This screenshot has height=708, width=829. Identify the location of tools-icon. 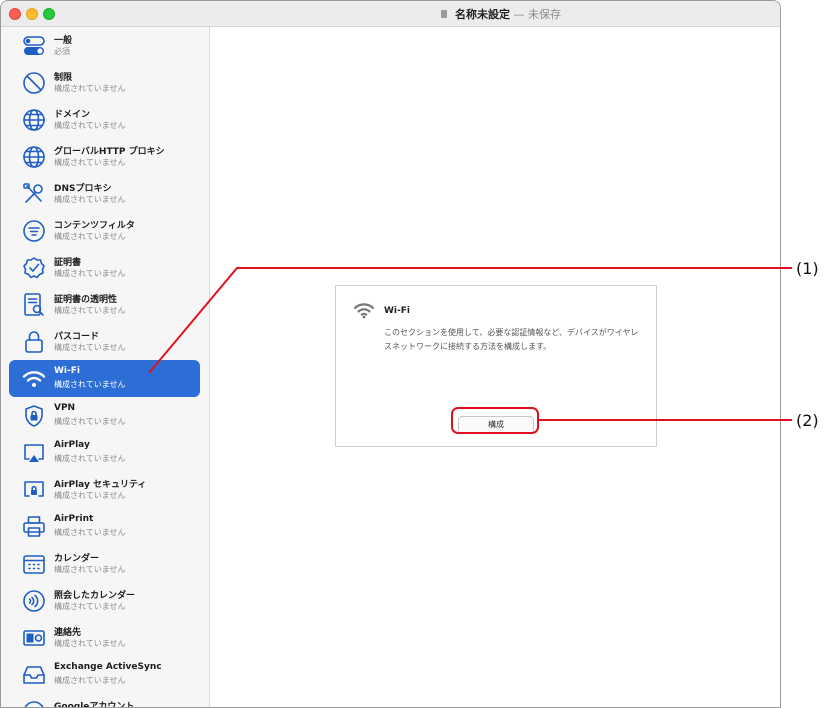
(34, 194).